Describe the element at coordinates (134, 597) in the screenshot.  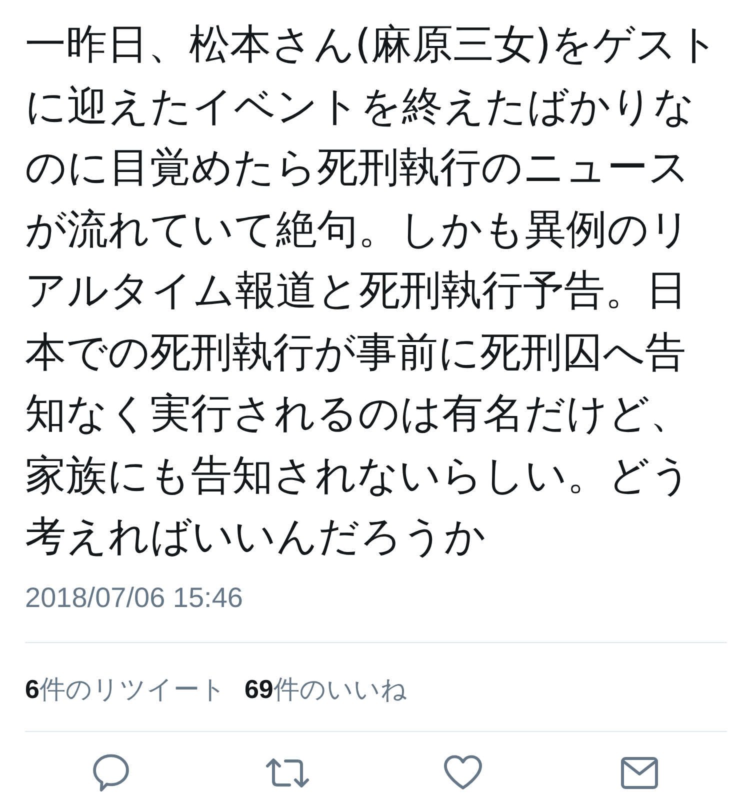
I see `tweet-timestamp: 2018/07/06 15:46` at that location.